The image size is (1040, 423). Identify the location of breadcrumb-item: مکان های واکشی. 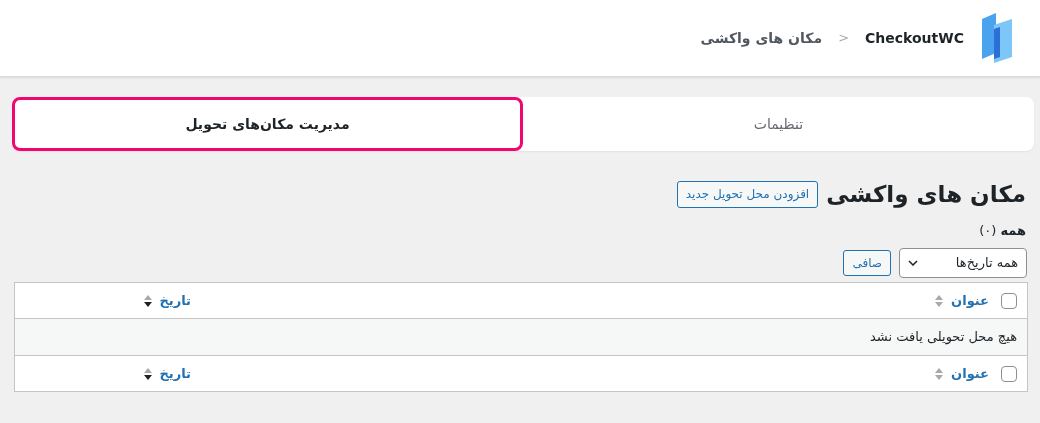
(761, 38).